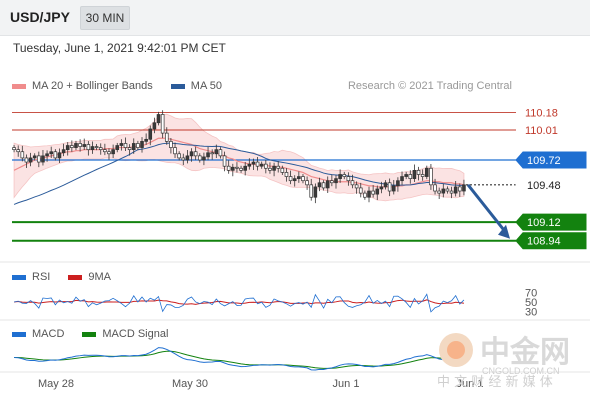  What do you see at coordinates (487, 208) in the screenshot?
I see `forecast-arrow-line` at bounding box center [487, 208].